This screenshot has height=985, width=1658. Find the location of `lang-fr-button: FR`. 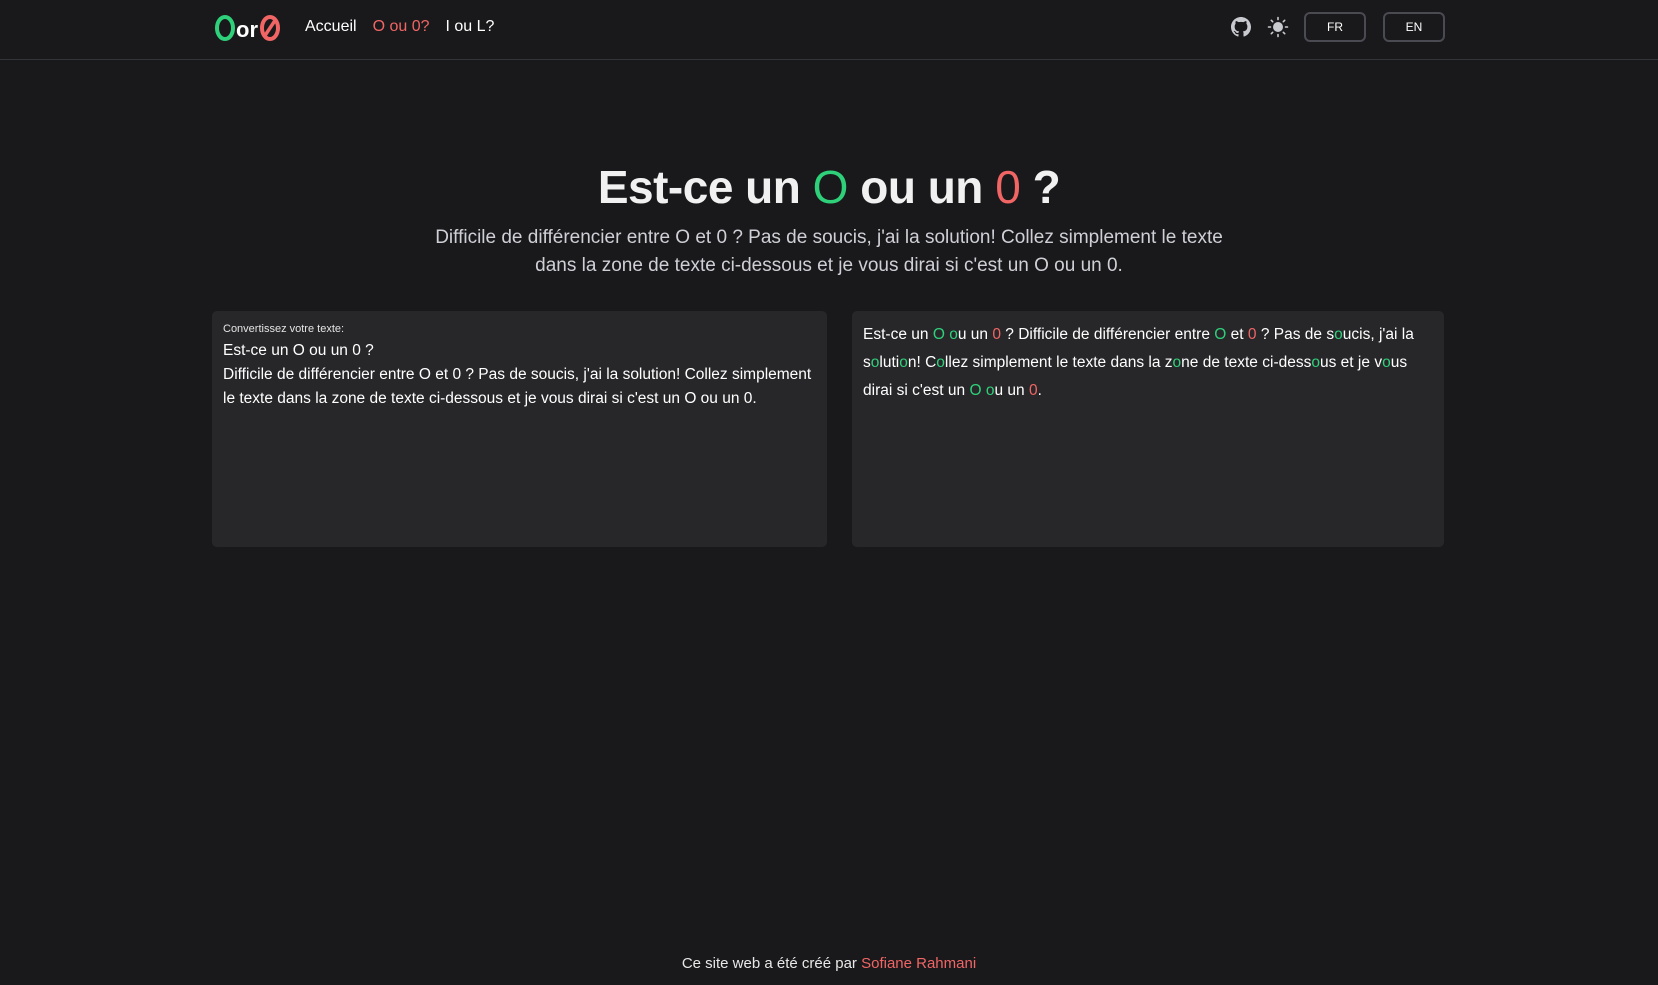

lang-fr-button: FR is located at coordinates (1335, 27).